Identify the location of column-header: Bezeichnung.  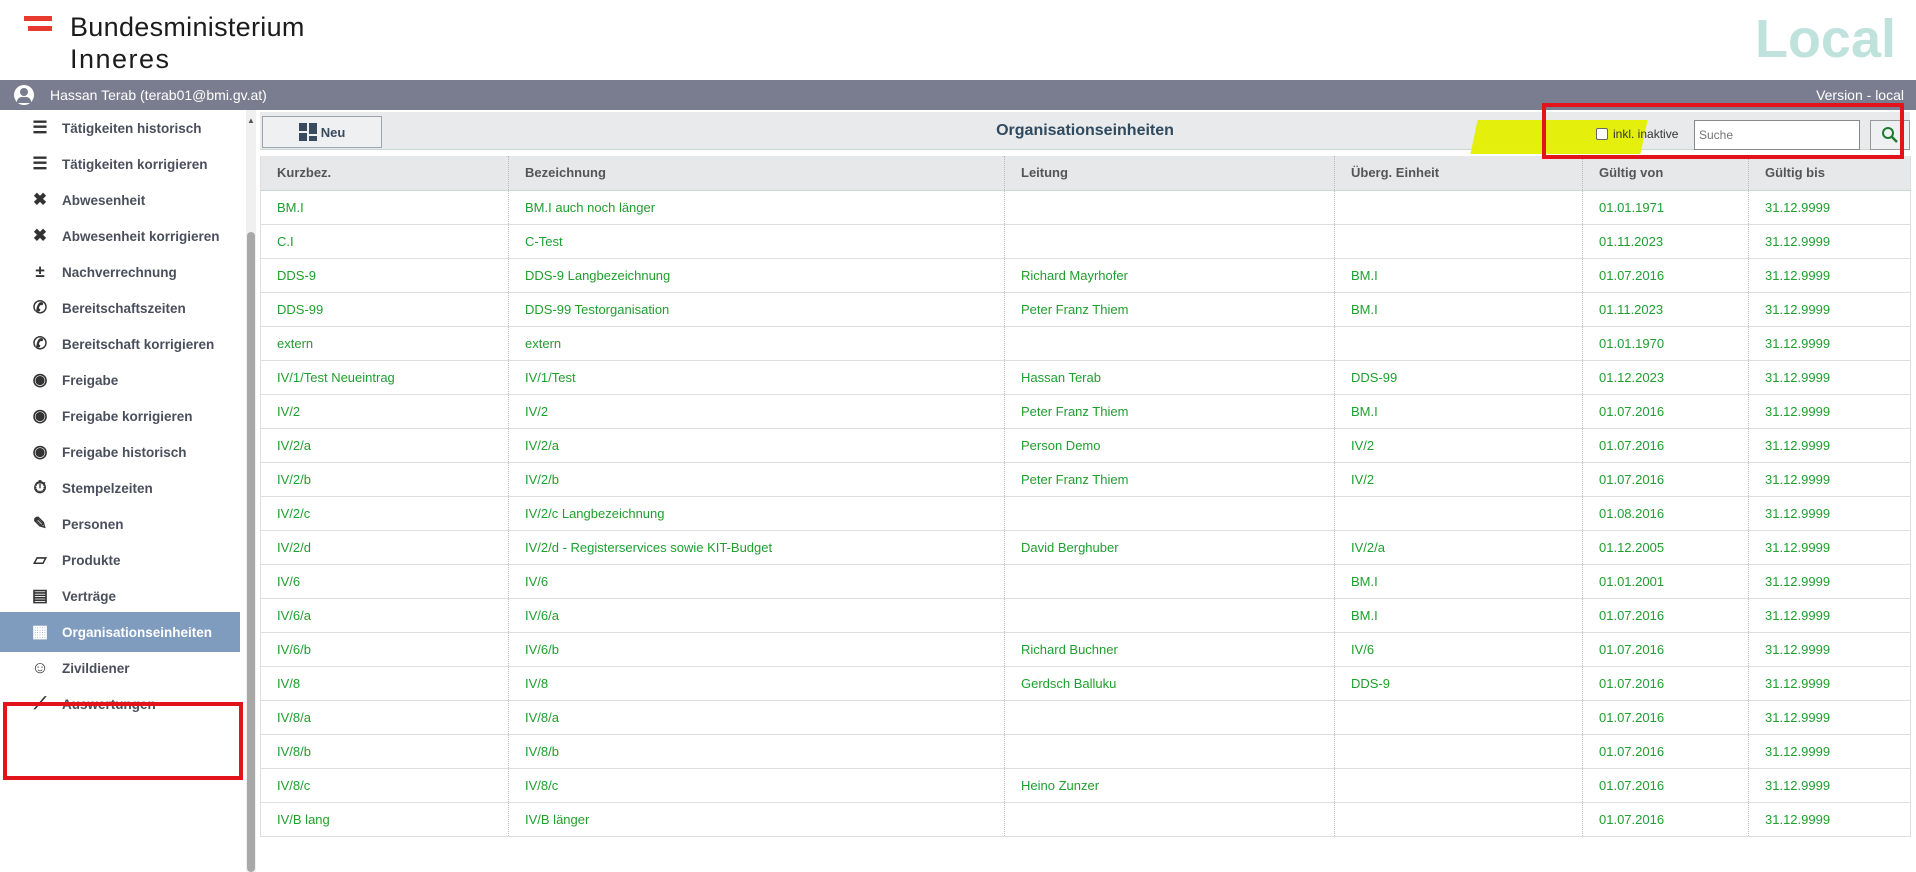
(756, 173).